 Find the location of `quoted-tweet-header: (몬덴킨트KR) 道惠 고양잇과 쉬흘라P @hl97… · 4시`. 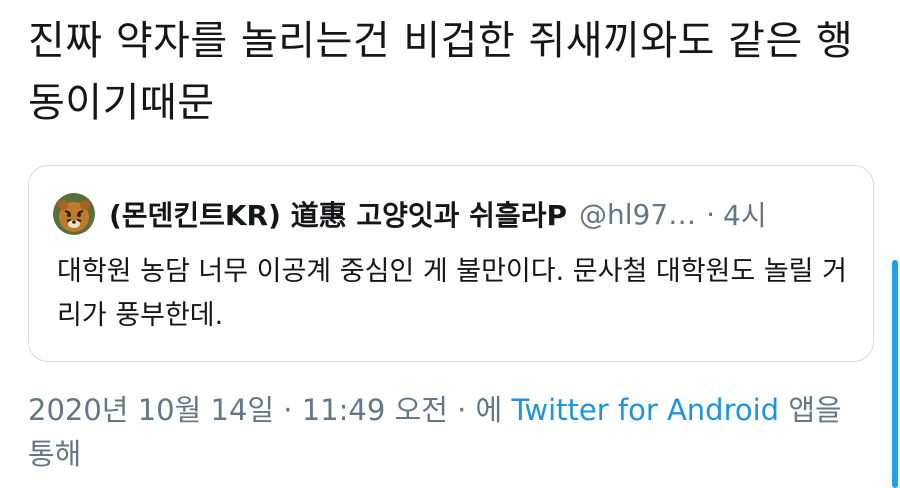

quoted-tweet-header: (몬덴킨트KR) 道惠 고양잇과 쉬흘라P @hl97… · 4시 is located at coordinates (410, 214).